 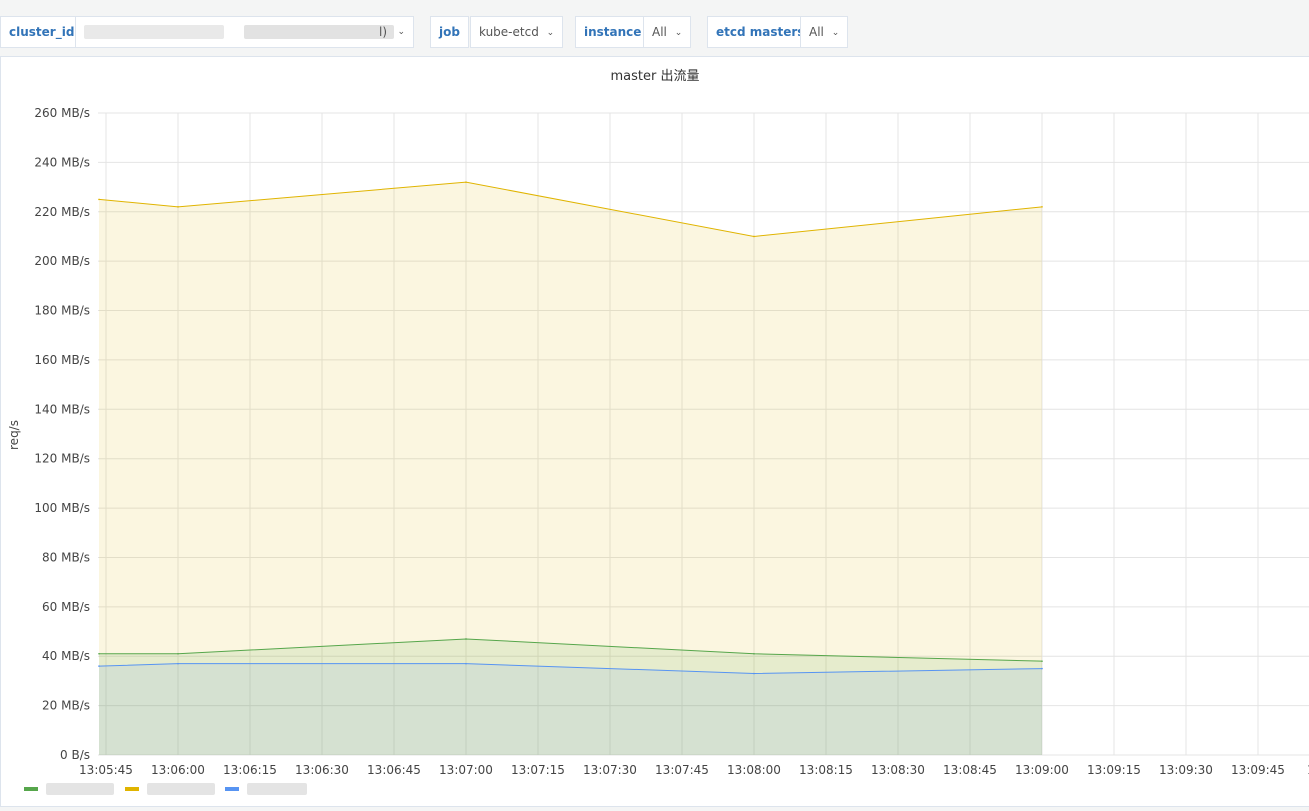 What do you see at coordinates (826, 770) in the screenshot?
I see `x-tick-label: 13:08:15` at bounding box center [826, 770].